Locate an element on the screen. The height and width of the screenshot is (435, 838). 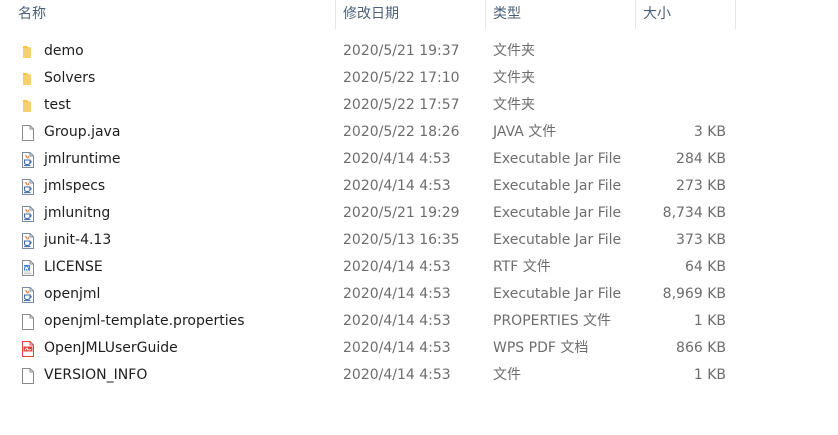
file-name: test is located at coordinates (57, 105).